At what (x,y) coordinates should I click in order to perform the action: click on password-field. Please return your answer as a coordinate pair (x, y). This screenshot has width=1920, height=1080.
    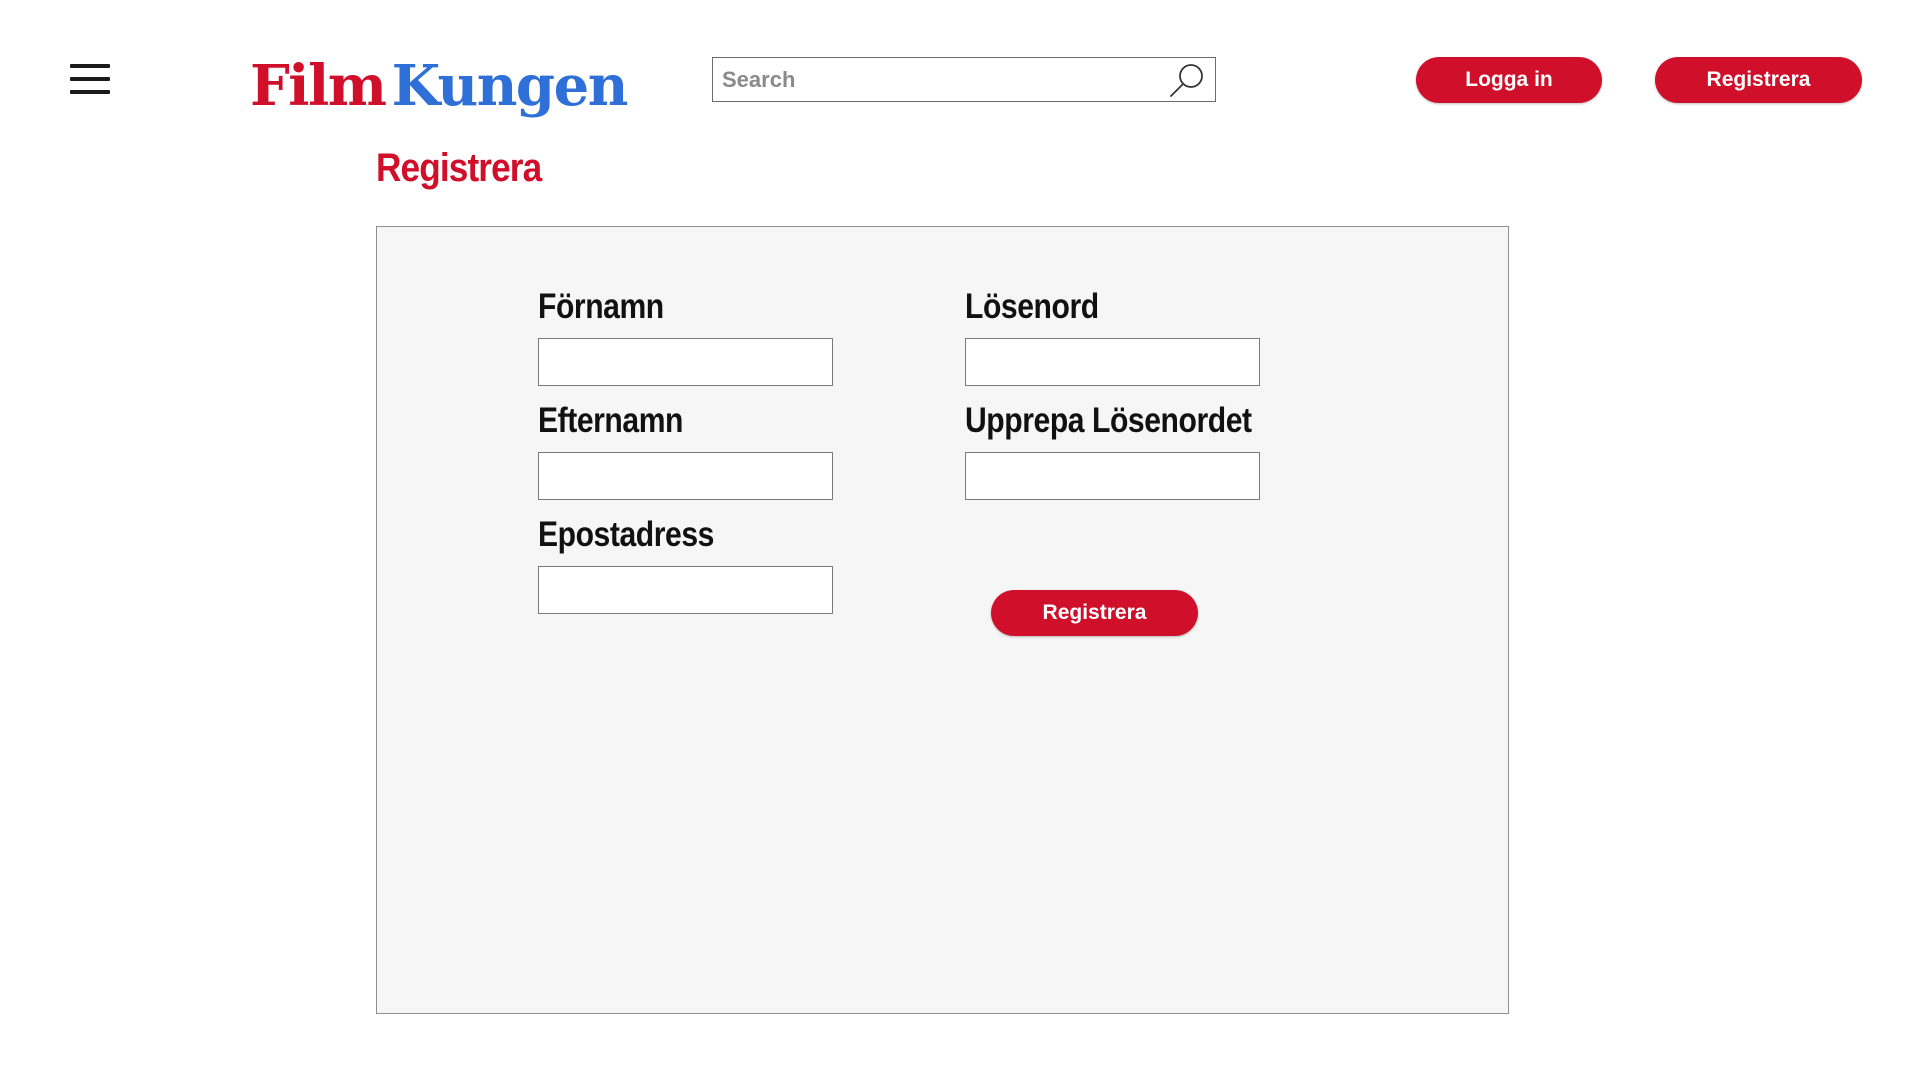
    Looking at the image, I should click on (1112, 362).